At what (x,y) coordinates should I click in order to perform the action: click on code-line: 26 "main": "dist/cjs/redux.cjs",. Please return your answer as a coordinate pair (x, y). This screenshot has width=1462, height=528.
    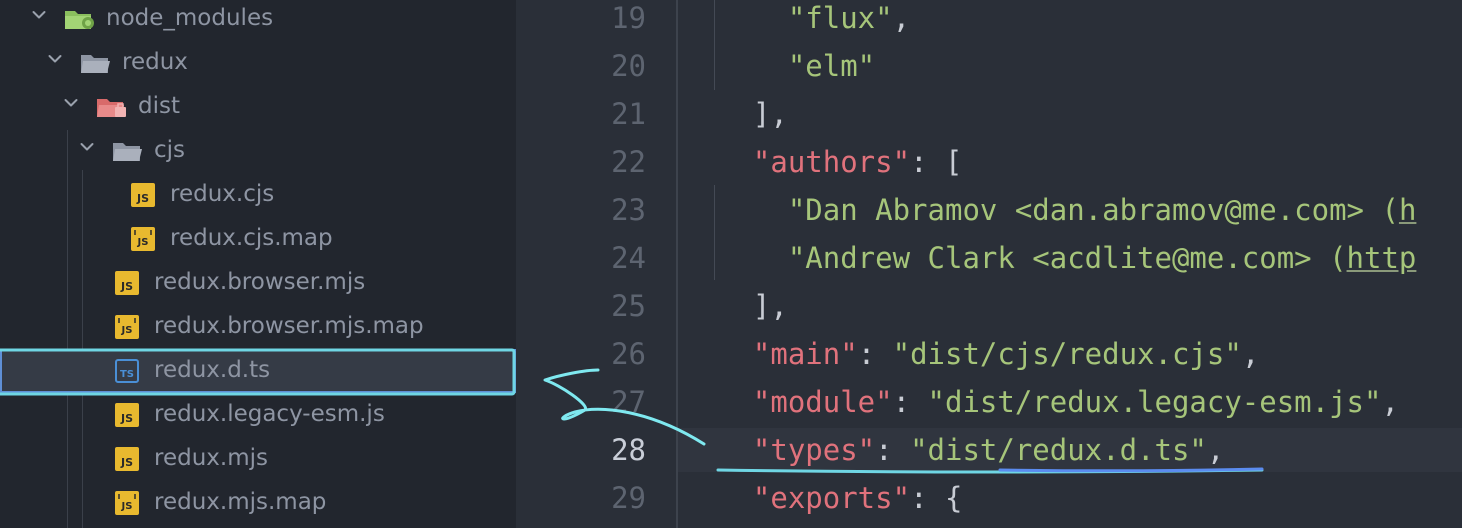
    Looking at the image, I should click on (989, 354).